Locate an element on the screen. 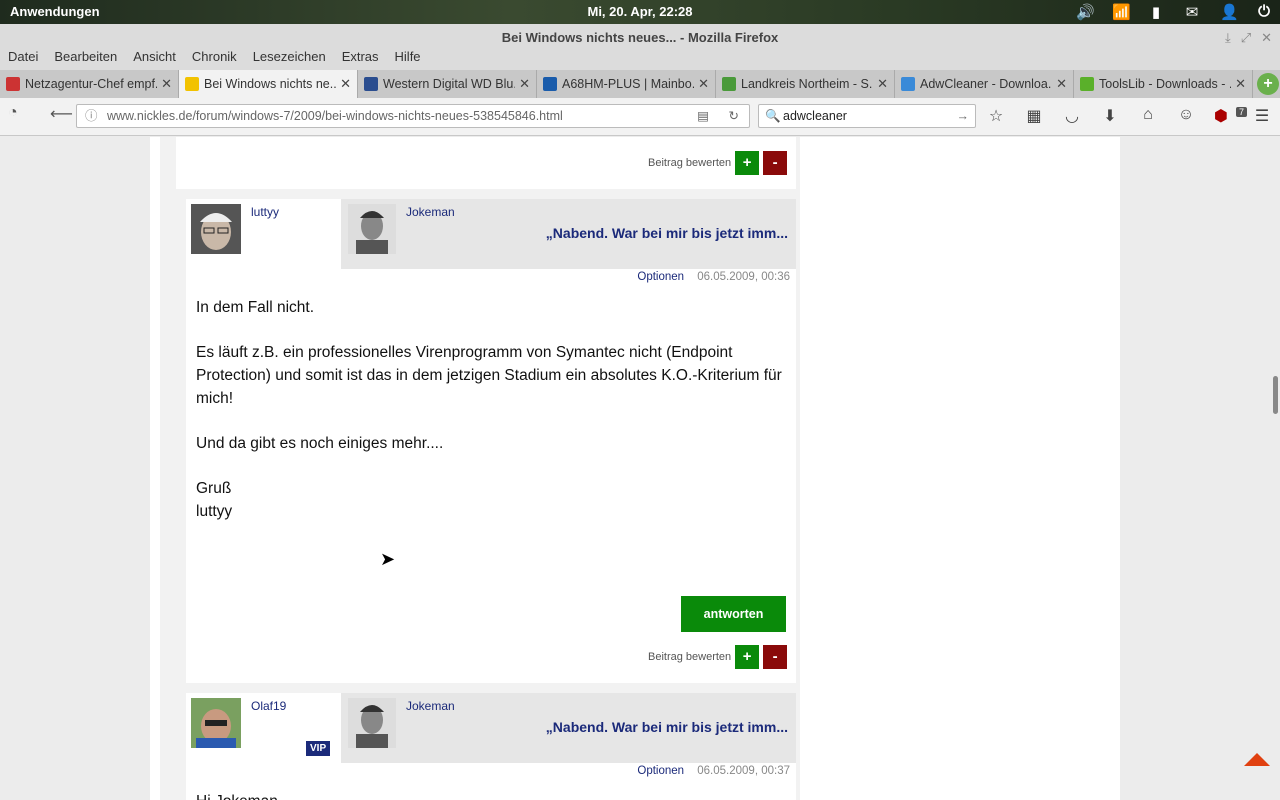 Image resolution: width=1280 pixels, height=800 pixels. menu-bearbeiten: Bearbeiten is located at coordinates (85, 58).